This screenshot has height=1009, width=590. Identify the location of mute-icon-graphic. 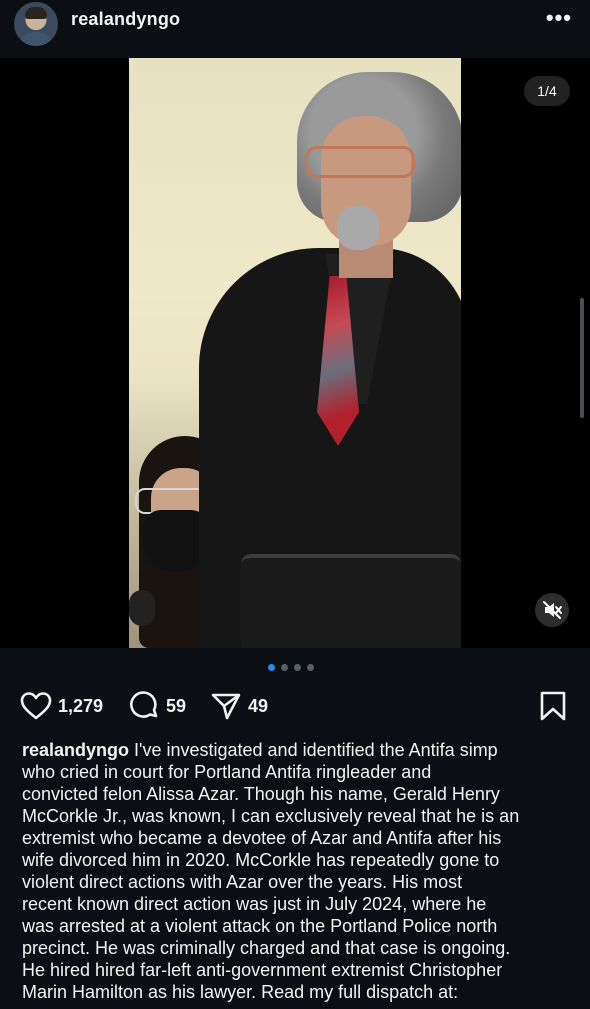
(552, 610).